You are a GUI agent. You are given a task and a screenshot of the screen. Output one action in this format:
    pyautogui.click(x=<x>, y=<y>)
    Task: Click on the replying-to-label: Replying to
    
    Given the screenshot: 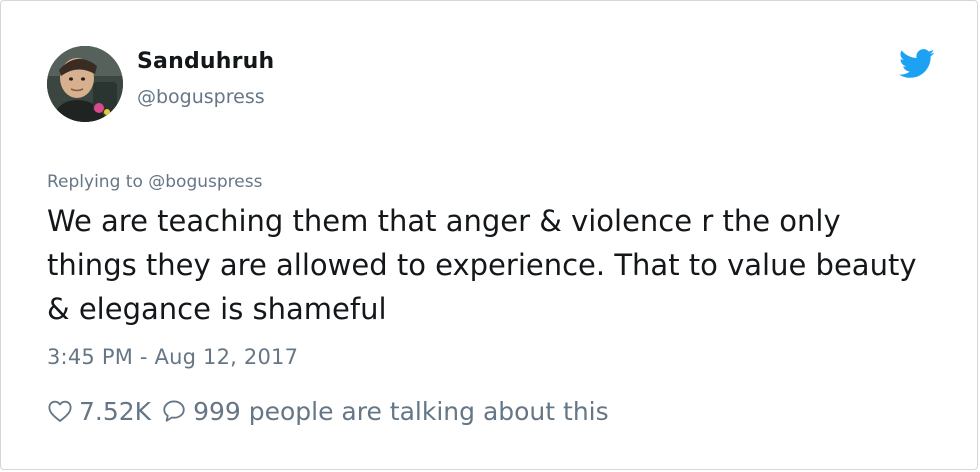 What is the action you would take?
    pyautogui.click(x=95, y=182)
    